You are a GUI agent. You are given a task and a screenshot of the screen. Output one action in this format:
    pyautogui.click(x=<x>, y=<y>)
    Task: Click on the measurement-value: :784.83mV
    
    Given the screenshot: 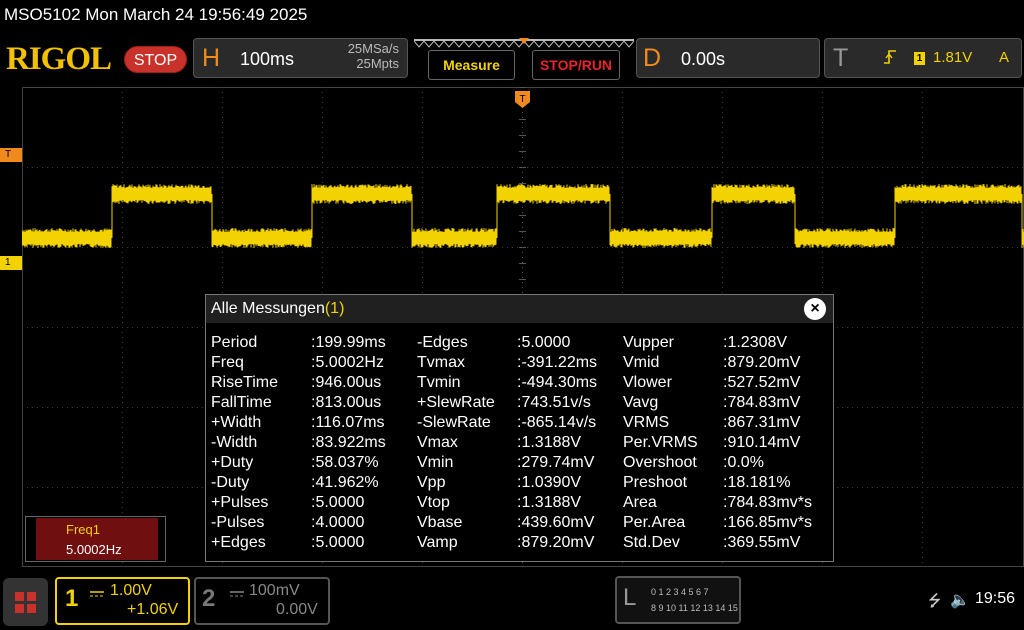 What is the action you would take?
    pyautogui.click(x=762, y=402)
    